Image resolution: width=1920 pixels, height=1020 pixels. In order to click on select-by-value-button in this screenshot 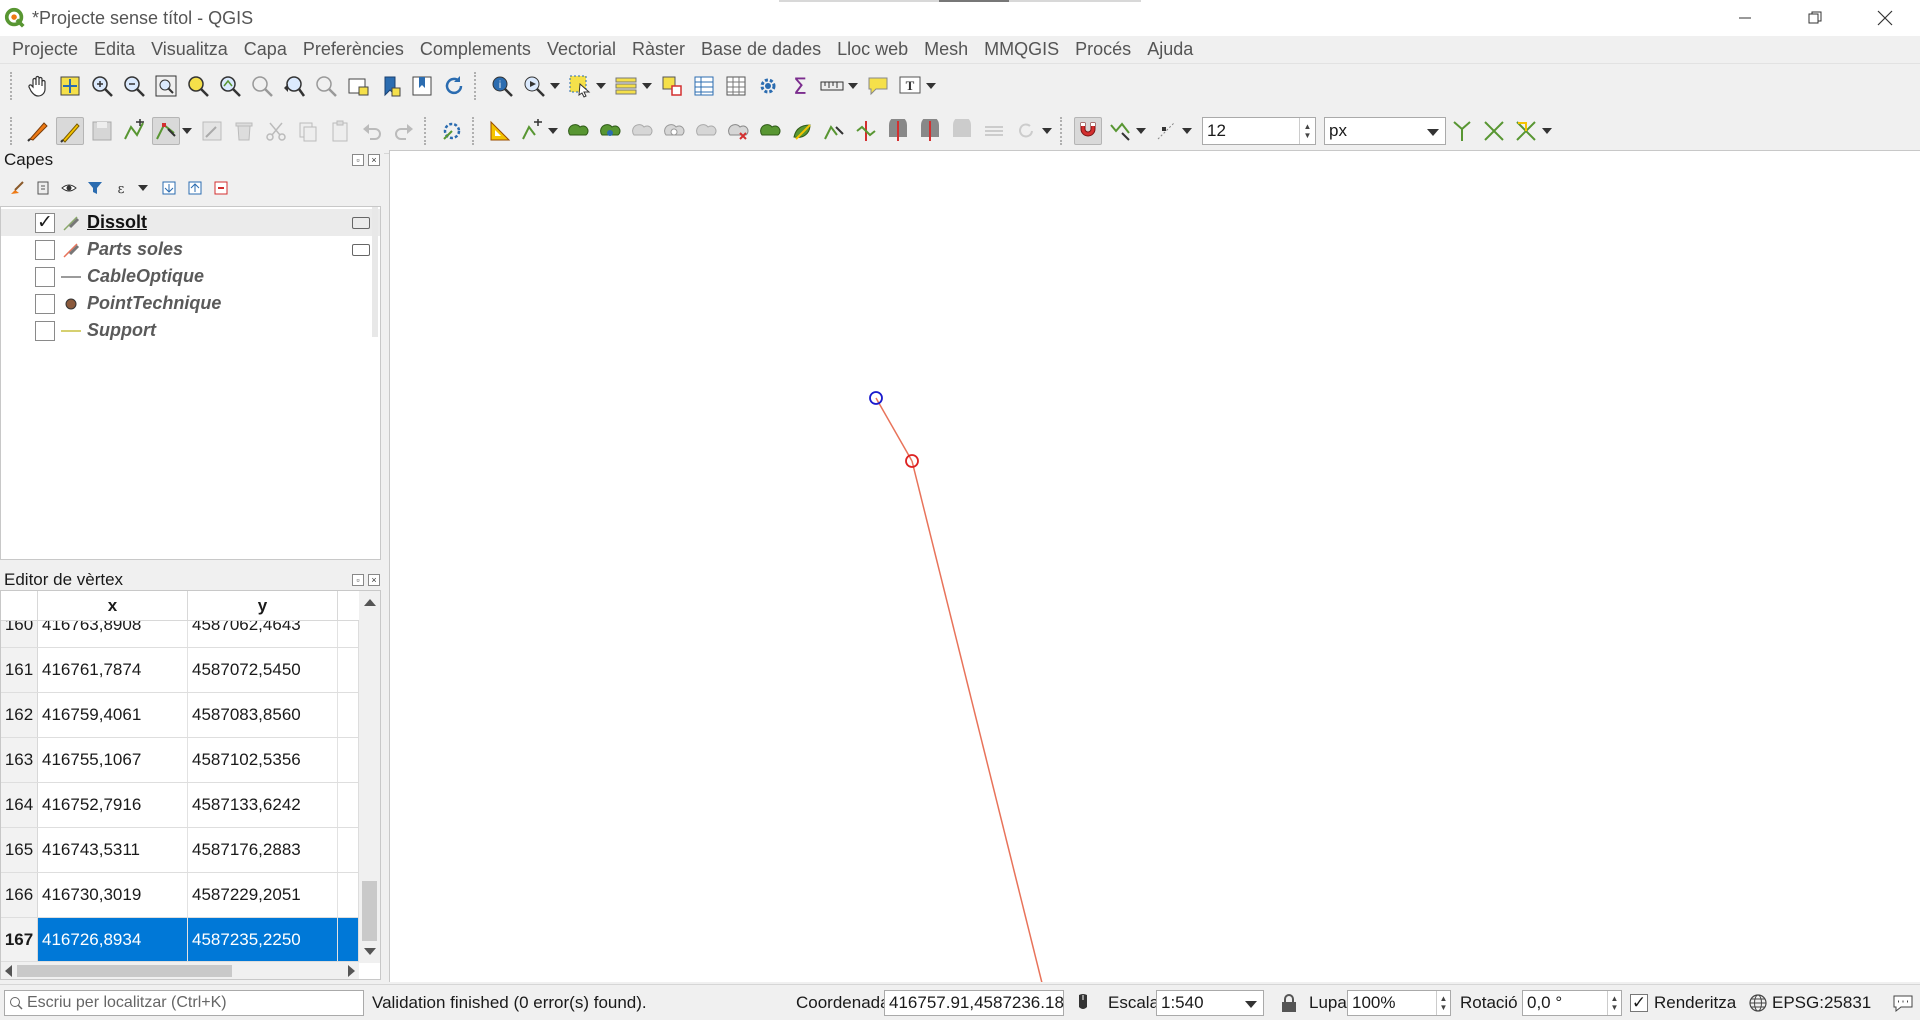, I will do `click(626, 86)`.